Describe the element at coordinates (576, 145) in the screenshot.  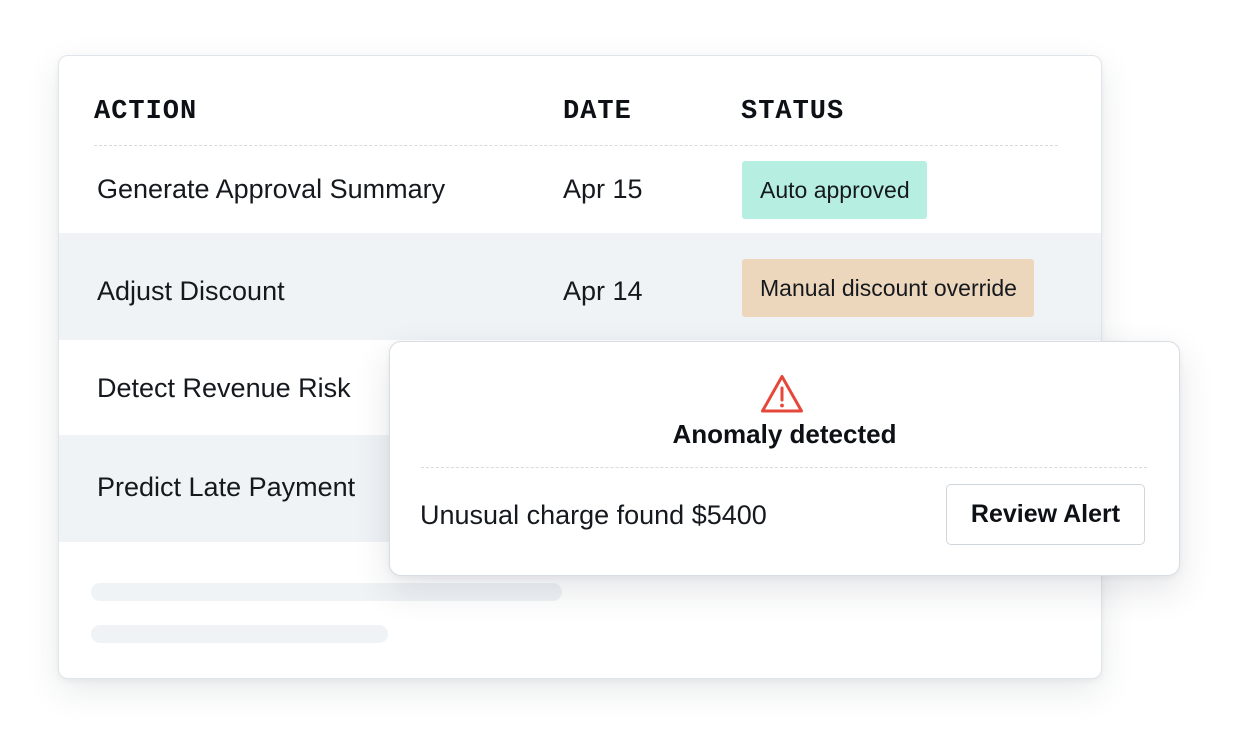
I see `header-divider` at that location.